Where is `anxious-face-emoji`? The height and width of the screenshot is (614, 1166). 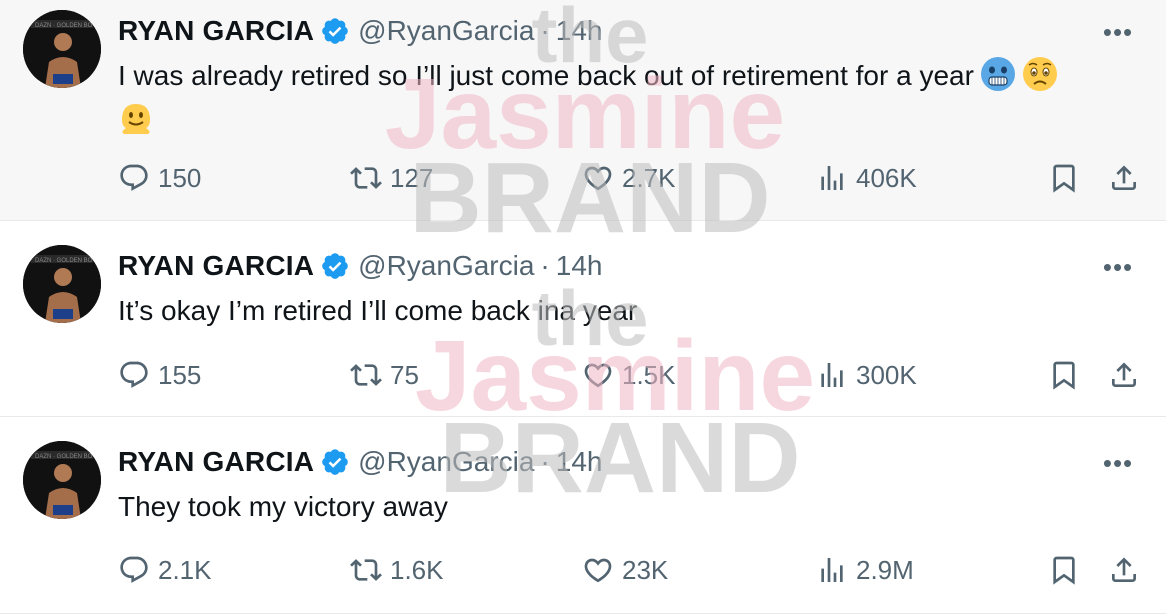
anxious-face-emoji is located at coordinates (1040, 74).